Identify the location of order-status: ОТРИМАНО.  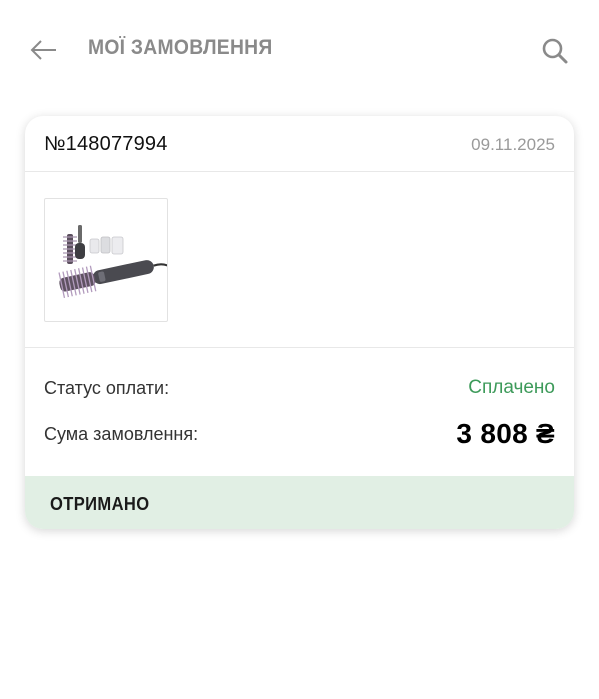
(100, 504).